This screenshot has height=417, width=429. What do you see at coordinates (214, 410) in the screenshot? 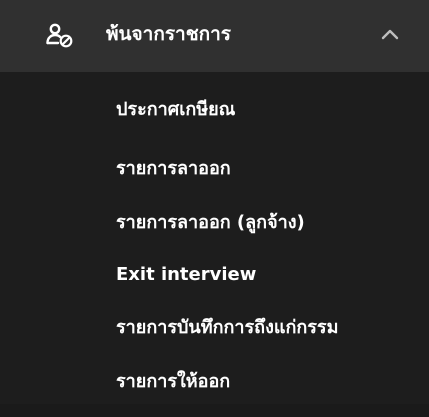
I see `bottom-divider` at bounding box center [214, 410].